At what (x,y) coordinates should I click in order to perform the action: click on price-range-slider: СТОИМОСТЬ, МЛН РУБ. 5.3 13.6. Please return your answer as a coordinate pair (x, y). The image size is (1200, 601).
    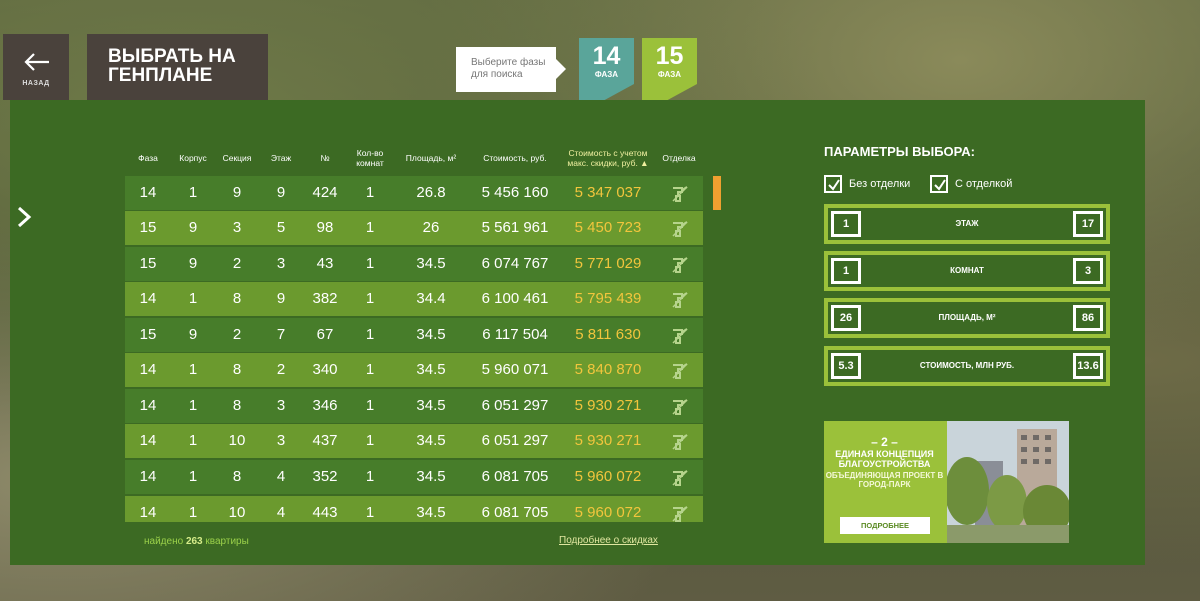
    Looking at the image, I should click on (967, 366).